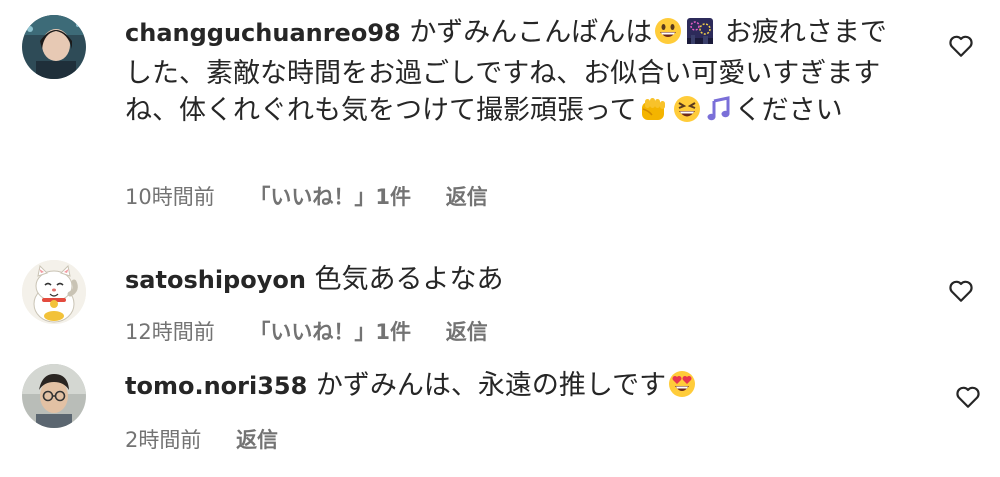 The width and height of the screenshot is (1000, 477). What do you see at coordinates (654, 114) in the screenshot?
I see `fist-emoji-icon` at bounding box center [654, 114].